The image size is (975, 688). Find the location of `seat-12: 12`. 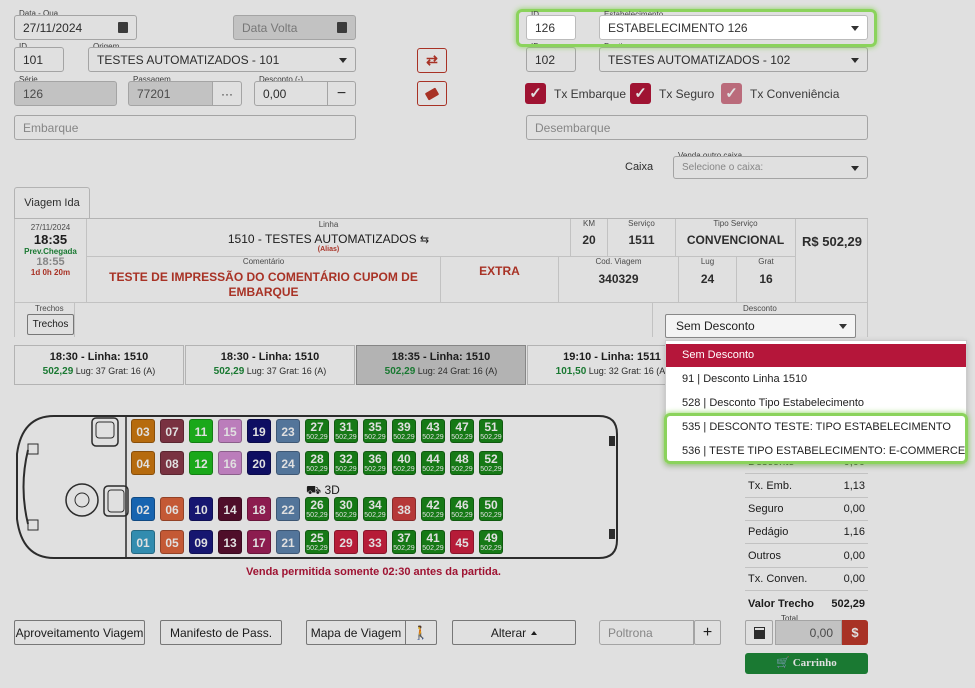

seat-12: 12 is located at coordinates (201, 463).